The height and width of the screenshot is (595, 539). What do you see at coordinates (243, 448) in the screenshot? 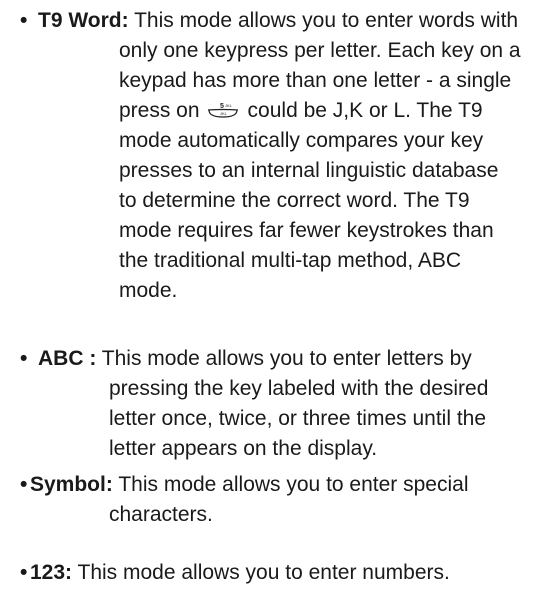
I see `abc-line-4: letter appears on the display.` at bounding box center [243, 448].